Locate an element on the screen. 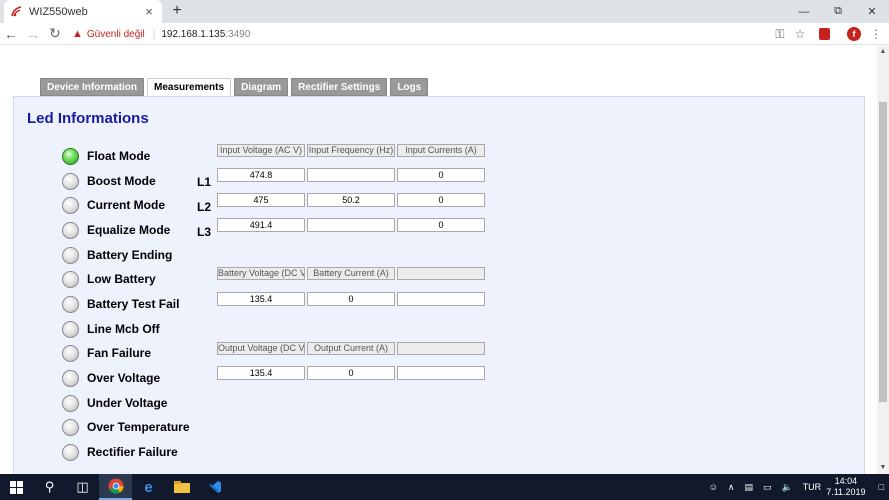 This screenshot has height=500, width=889. input-frequency-l2: 50.2 is located at coordinates (351, 200).